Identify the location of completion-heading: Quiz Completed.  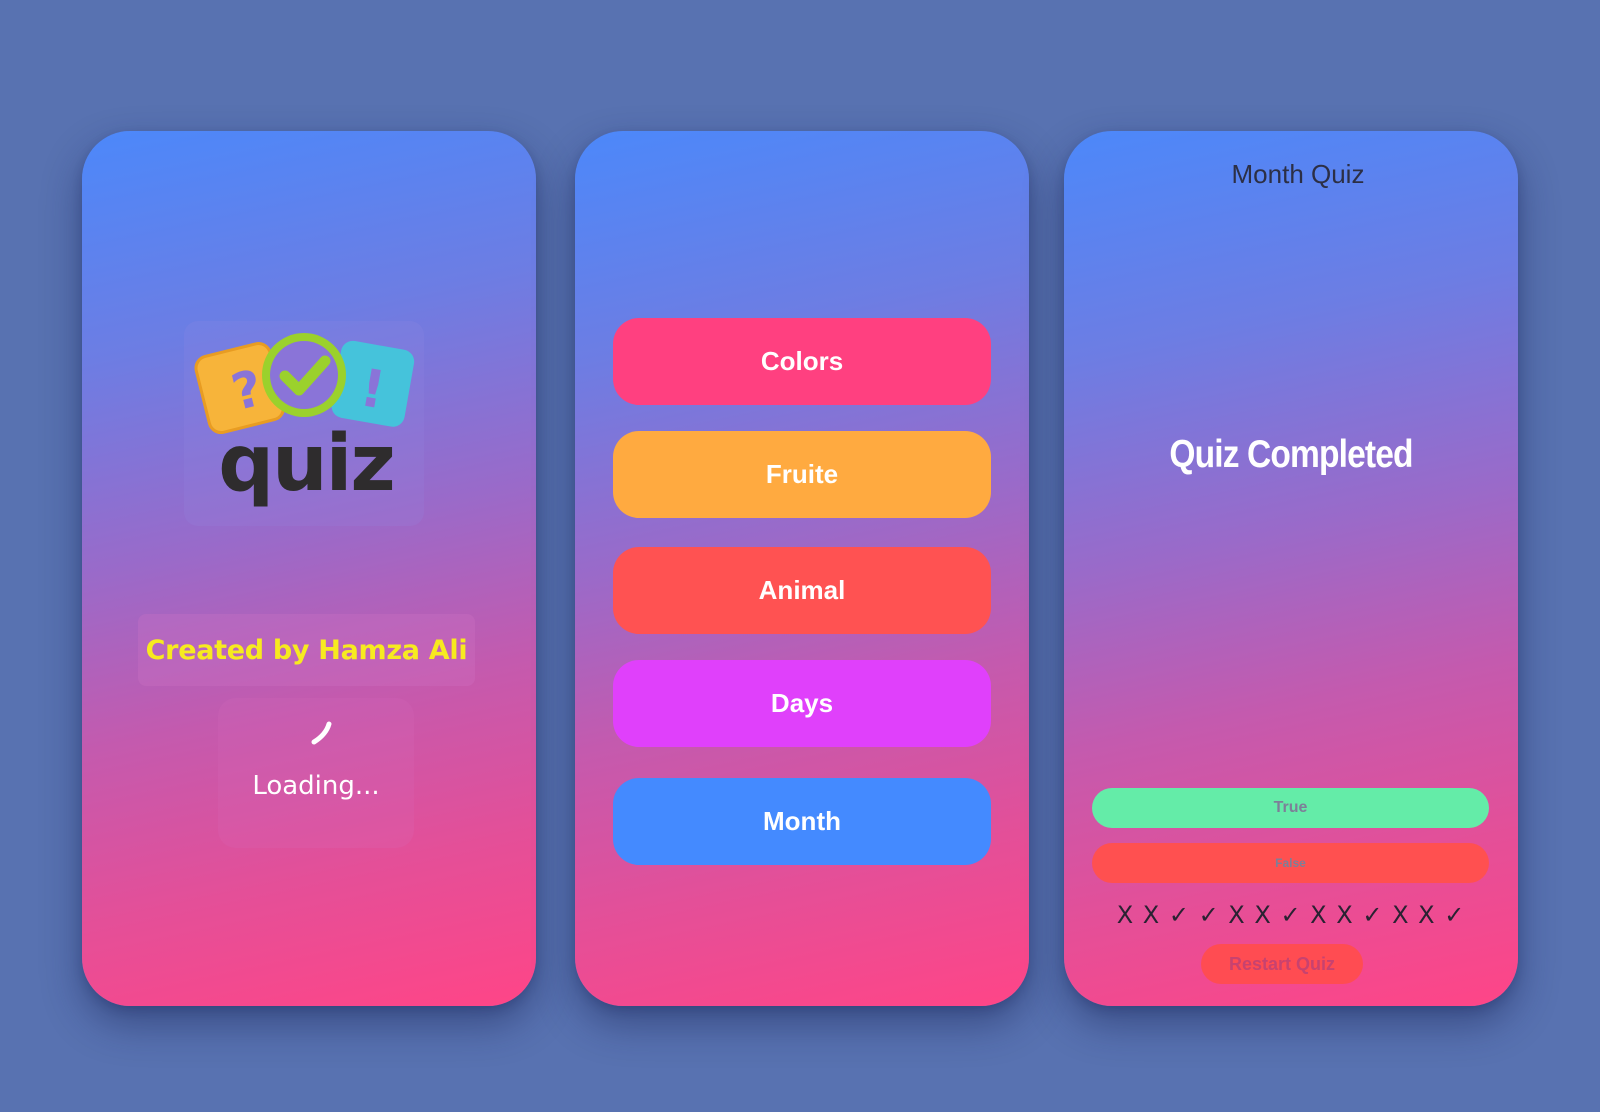
(1291, 454).